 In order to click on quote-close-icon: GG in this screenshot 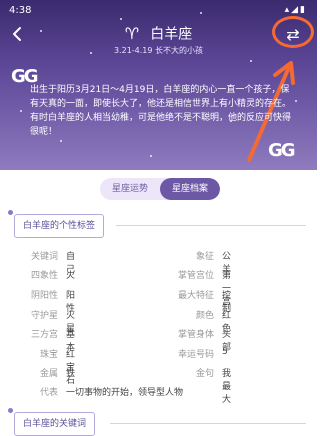, I will do `click(282, 150)`.